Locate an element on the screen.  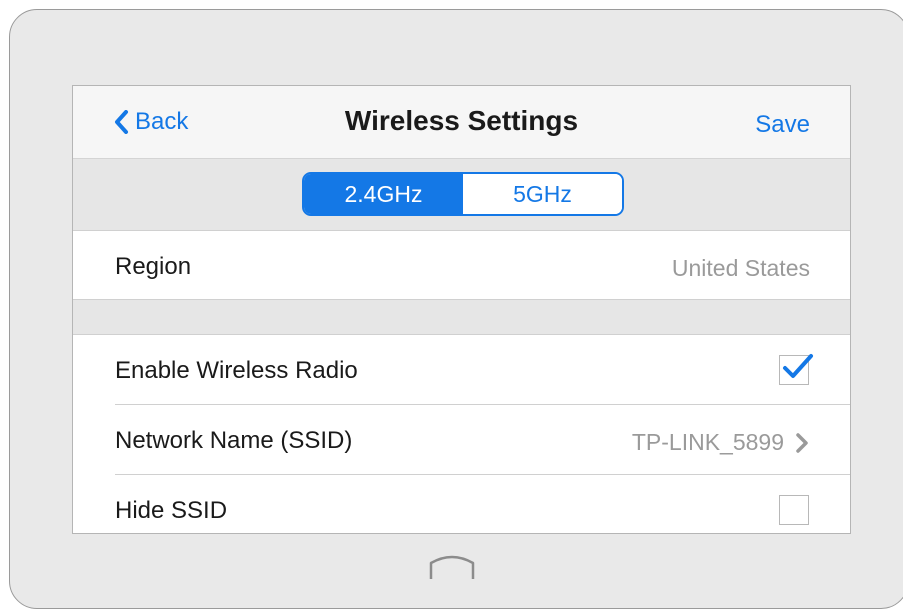
hide-ssid-checkbox is located at coordinates (794, 510).